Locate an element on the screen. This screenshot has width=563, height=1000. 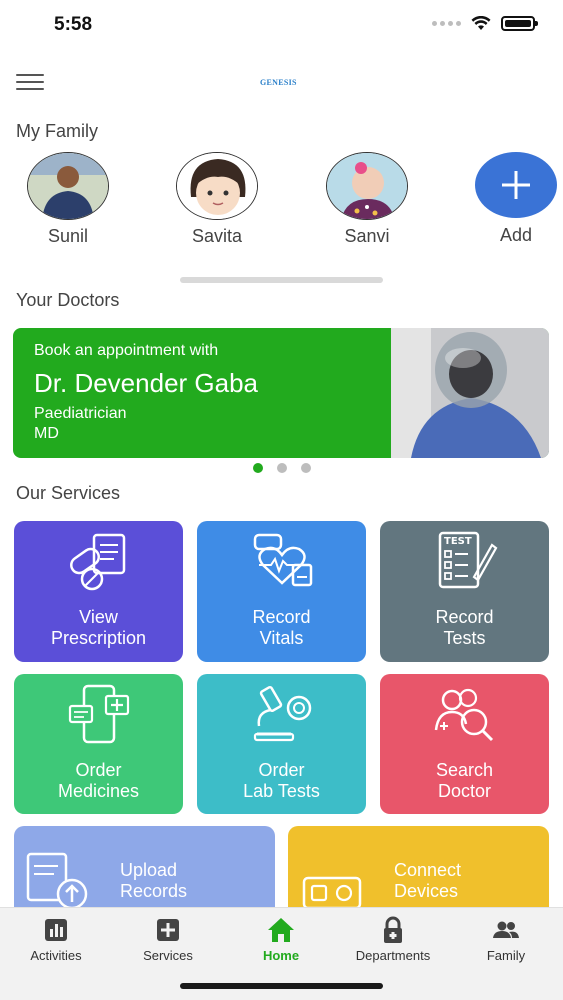
member-name: Sunil is located at coordinates (68, 236).